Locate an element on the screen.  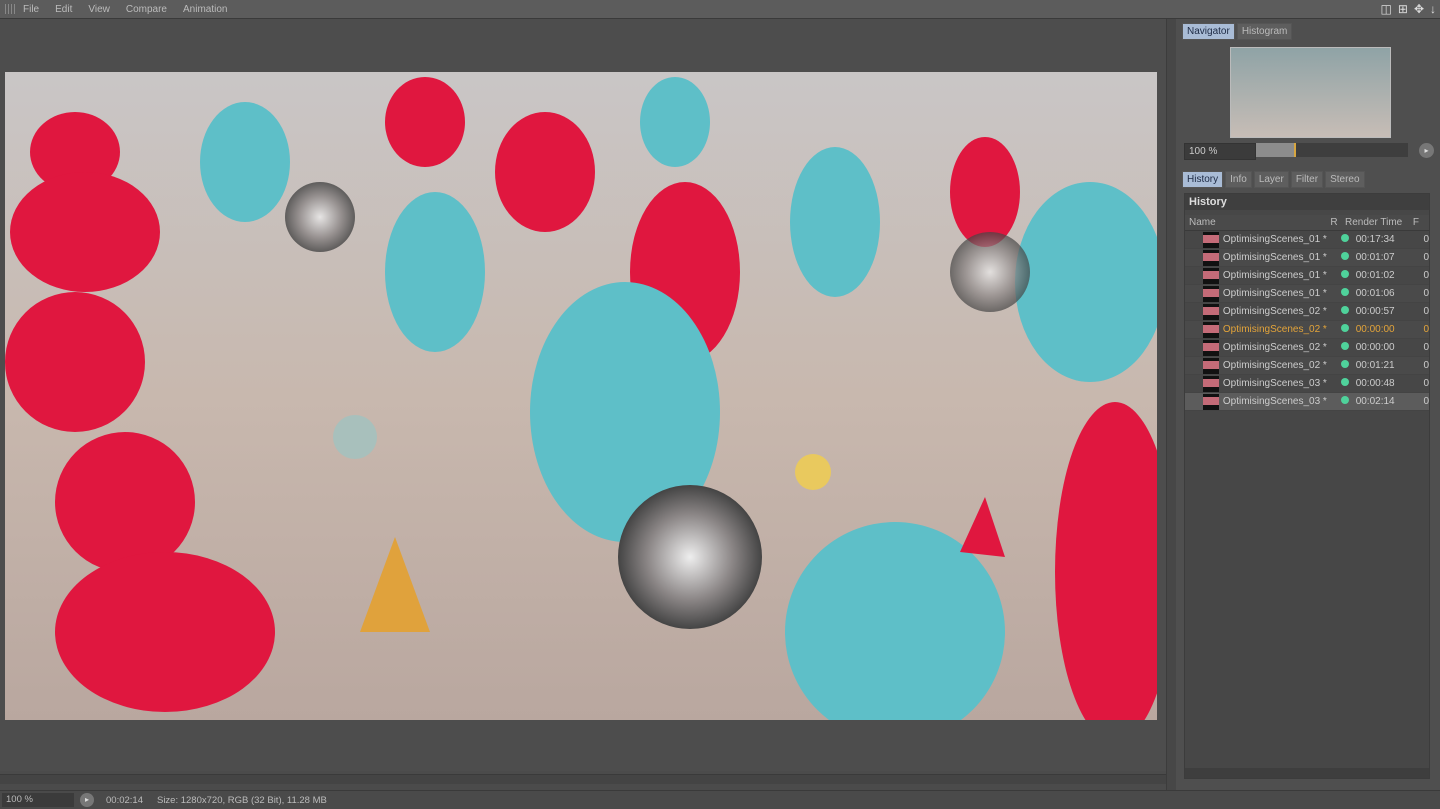
history-row: OptimisingScenes_02 * 00:00:57 0 is located at coordinates (1307, 312).